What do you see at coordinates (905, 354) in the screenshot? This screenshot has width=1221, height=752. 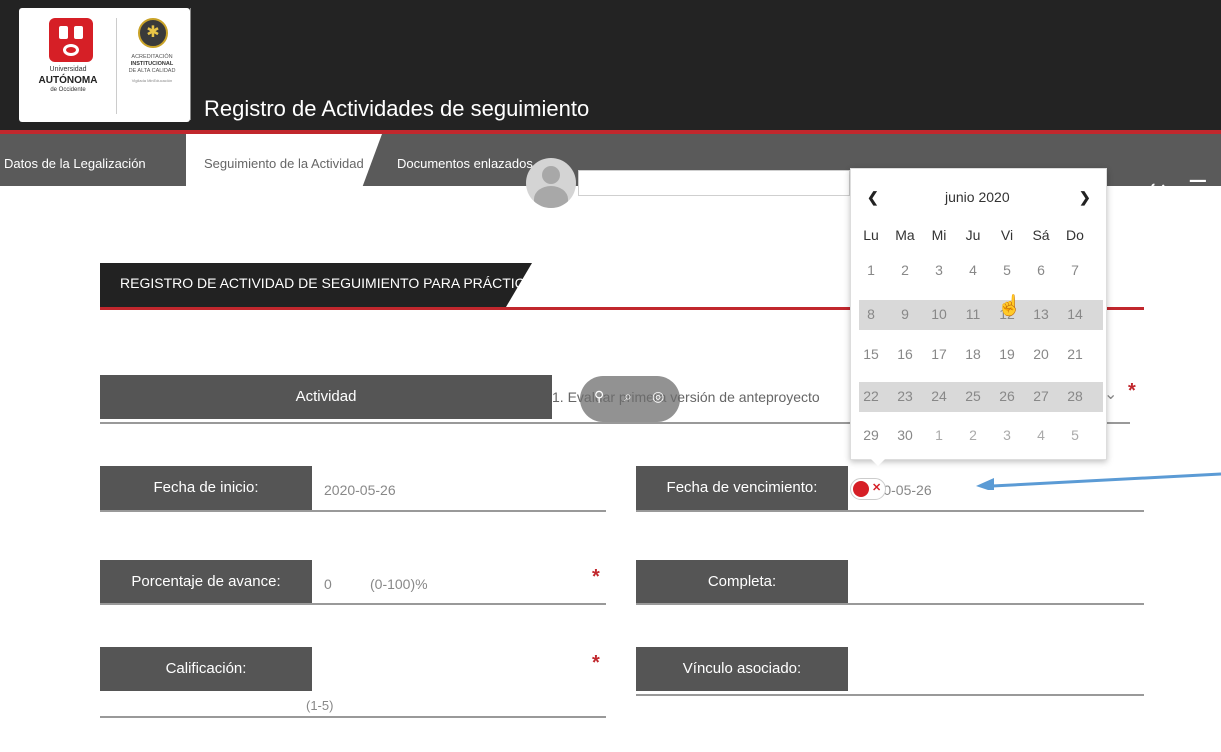 I see `calendar-day: 16` at bounding box center [905, 354].